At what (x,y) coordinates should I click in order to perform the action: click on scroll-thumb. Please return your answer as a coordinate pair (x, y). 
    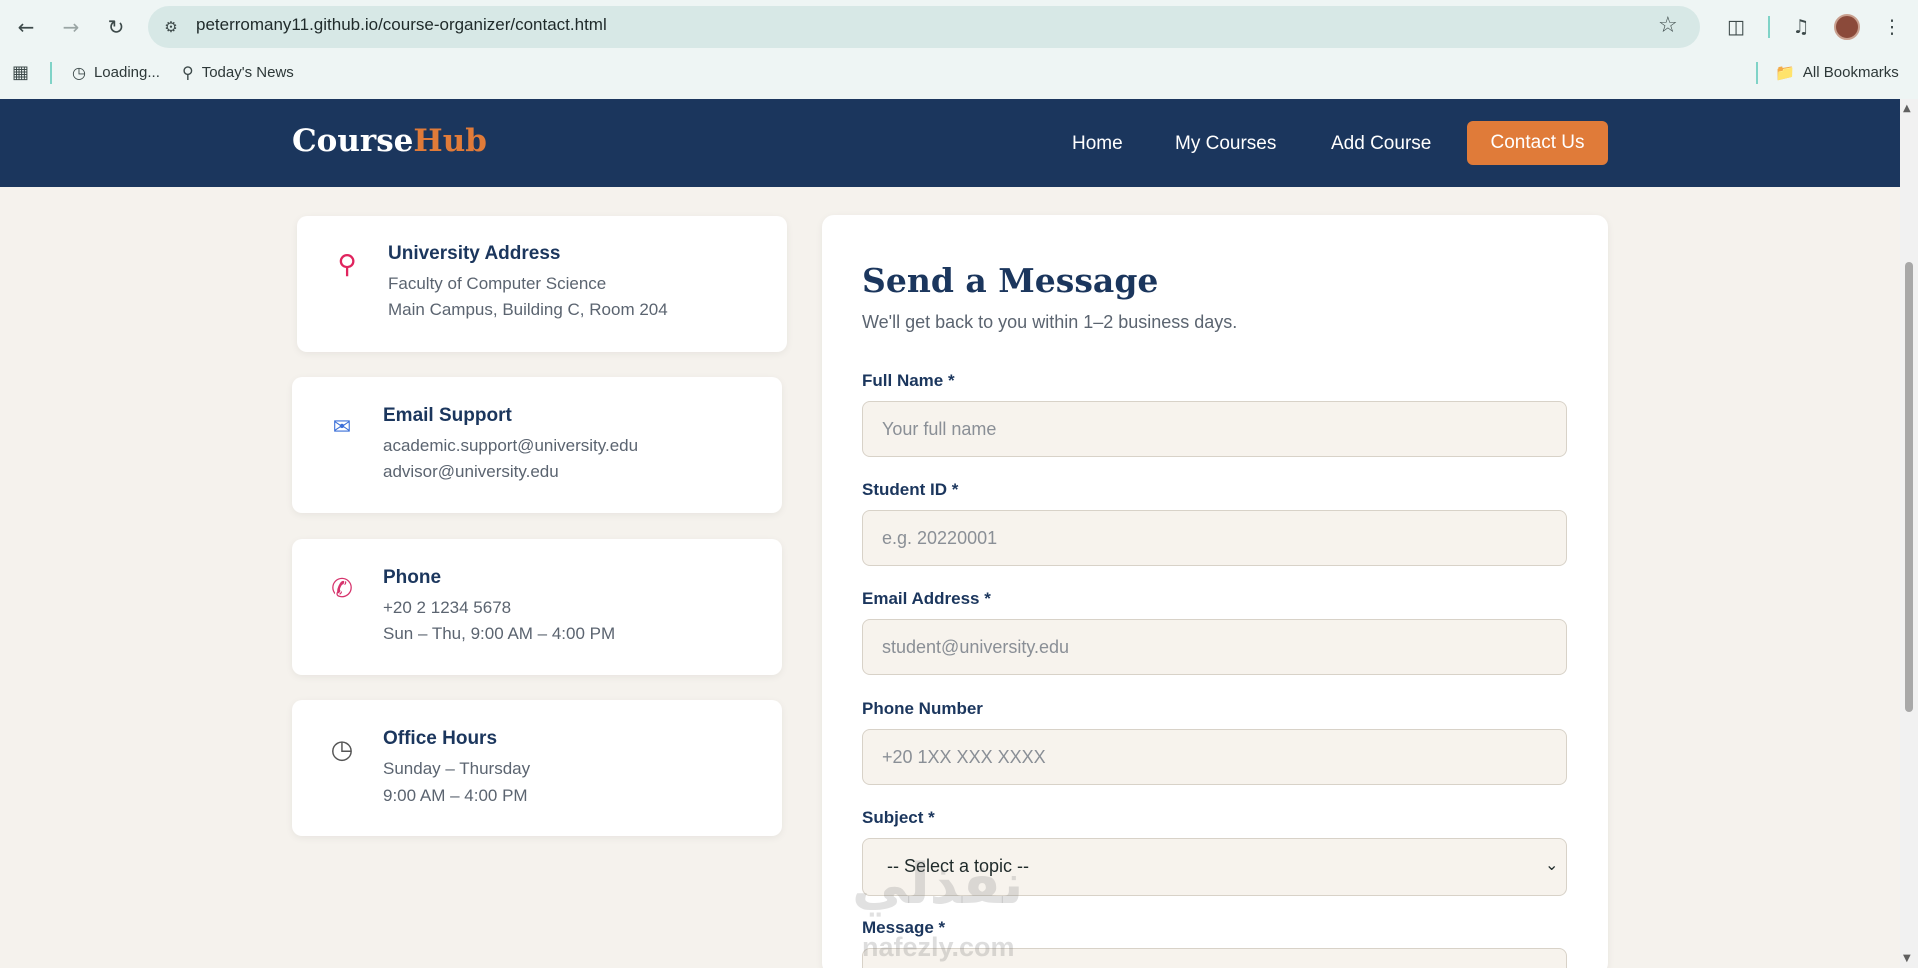
    Looking at the image, I should click on (1909, 487).